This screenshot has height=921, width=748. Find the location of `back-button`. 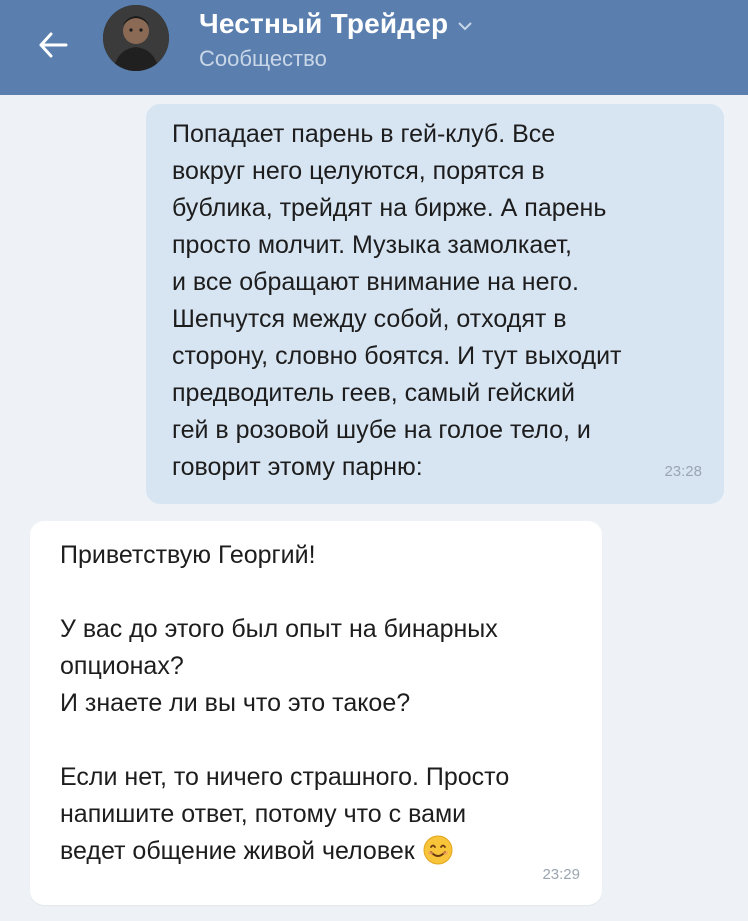

back-button is located at coordinates (53, 45).